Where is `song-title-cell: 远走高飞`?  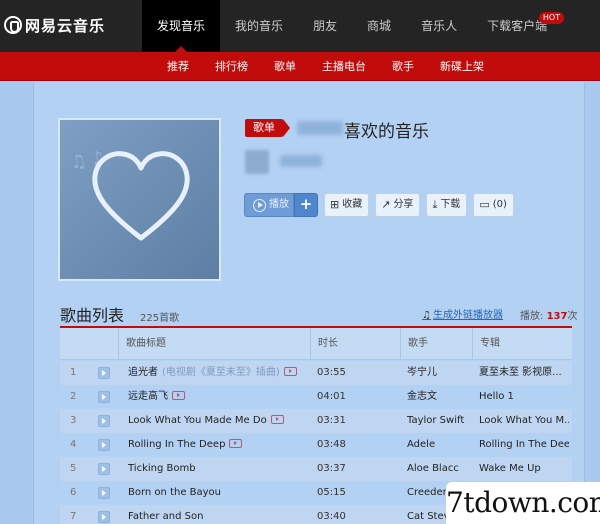 song-title-cell: 远走高飞 is located at coordinates (156, 397).